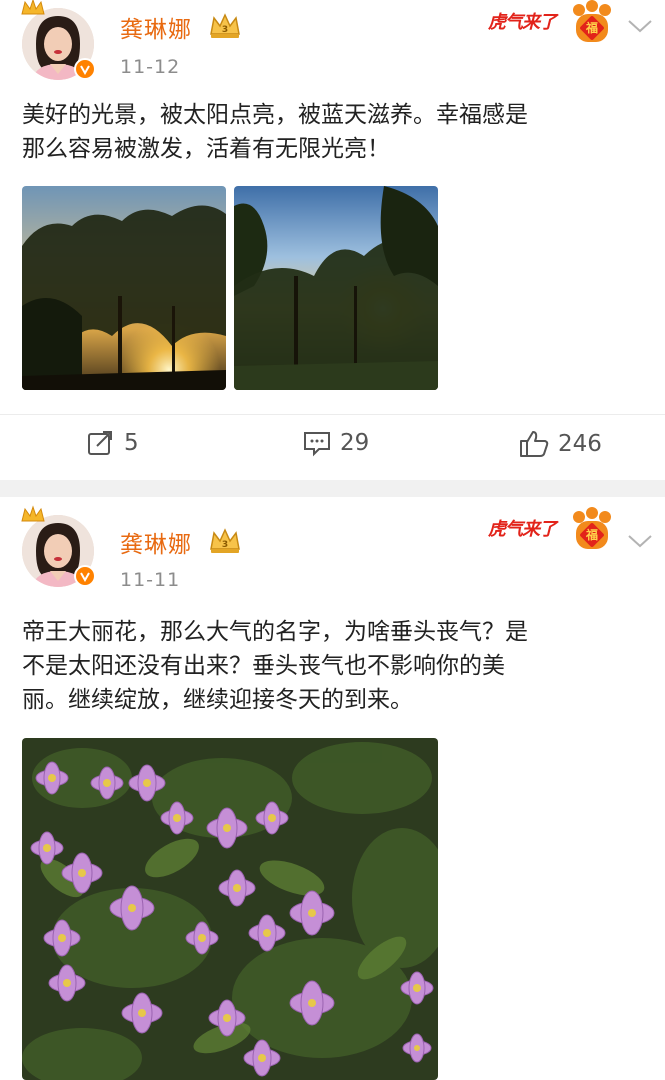  I want to click on comment-icon, so click(317, 444).